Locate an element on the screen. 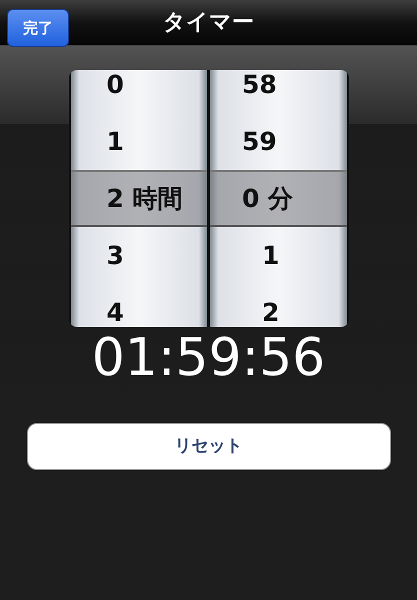 This screenshot has width=417, height=600. picker-value: 59 is located at coordinates (243, 141).